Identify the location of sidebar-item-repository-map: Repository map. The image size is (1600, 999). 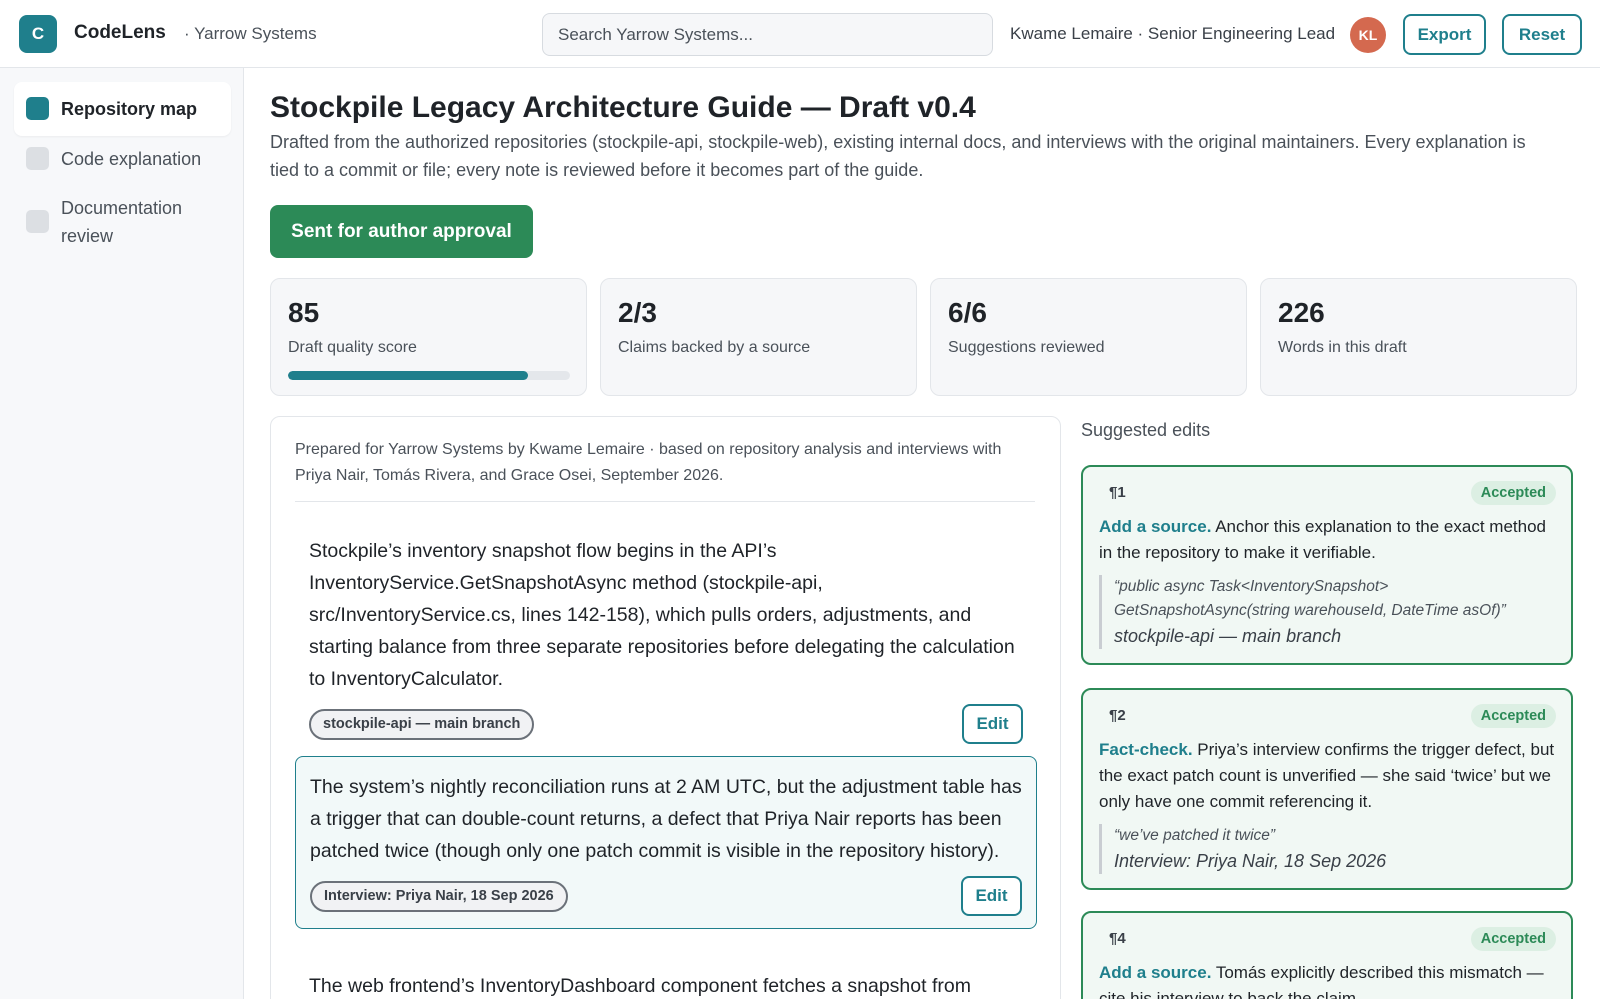
(122, 109).